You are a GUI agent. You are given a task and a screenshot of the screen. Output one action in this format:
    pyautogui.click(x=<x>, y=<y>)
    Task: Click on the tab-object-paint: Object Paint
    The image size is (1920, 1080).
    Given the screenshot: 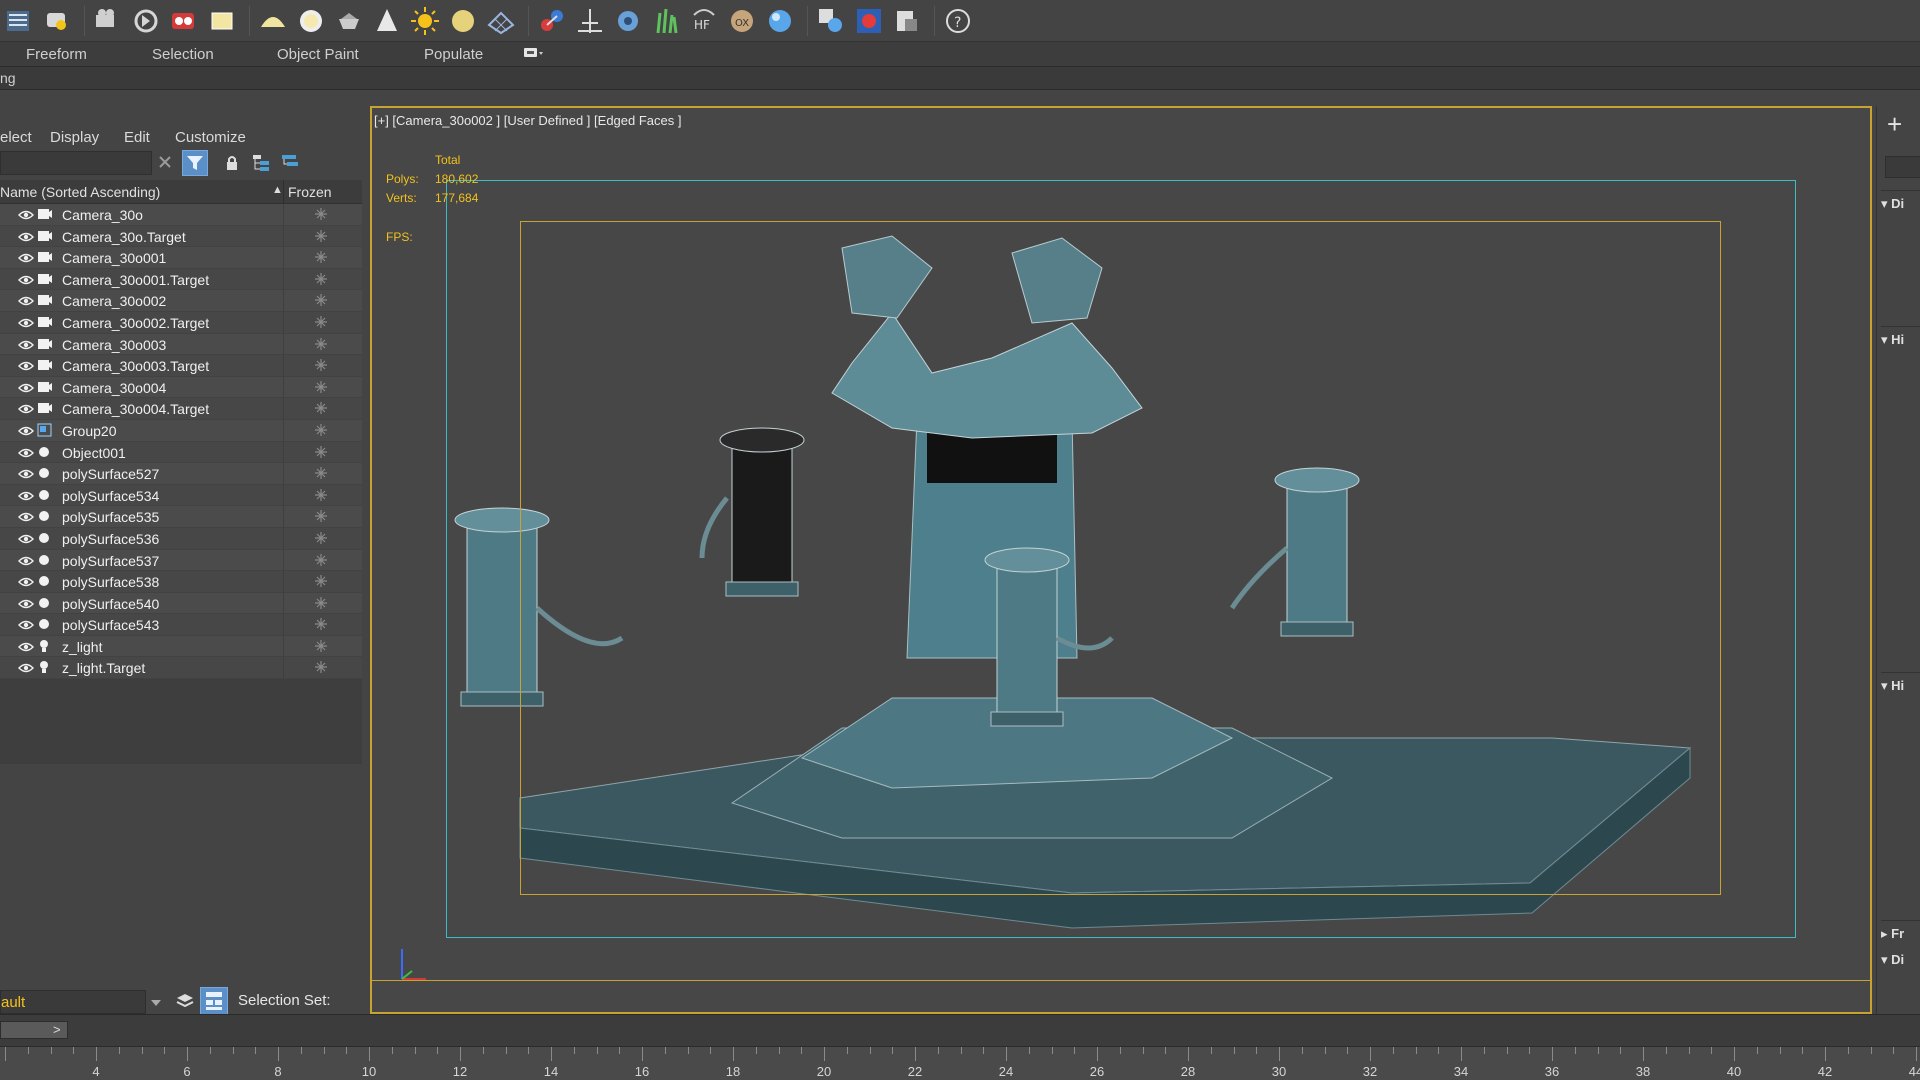 What is the action you would take?
    pyautogui.click(x=318, y=54)
    